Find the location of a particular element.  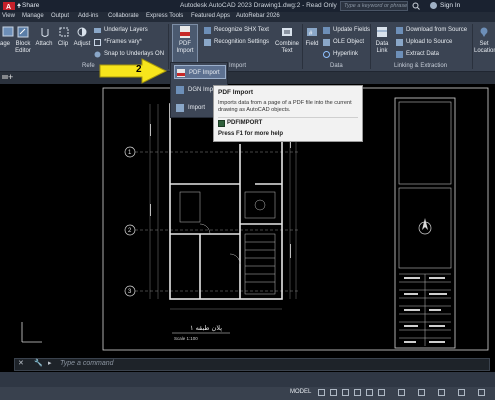

extract-data-icon is located at coordinates (399, 54).